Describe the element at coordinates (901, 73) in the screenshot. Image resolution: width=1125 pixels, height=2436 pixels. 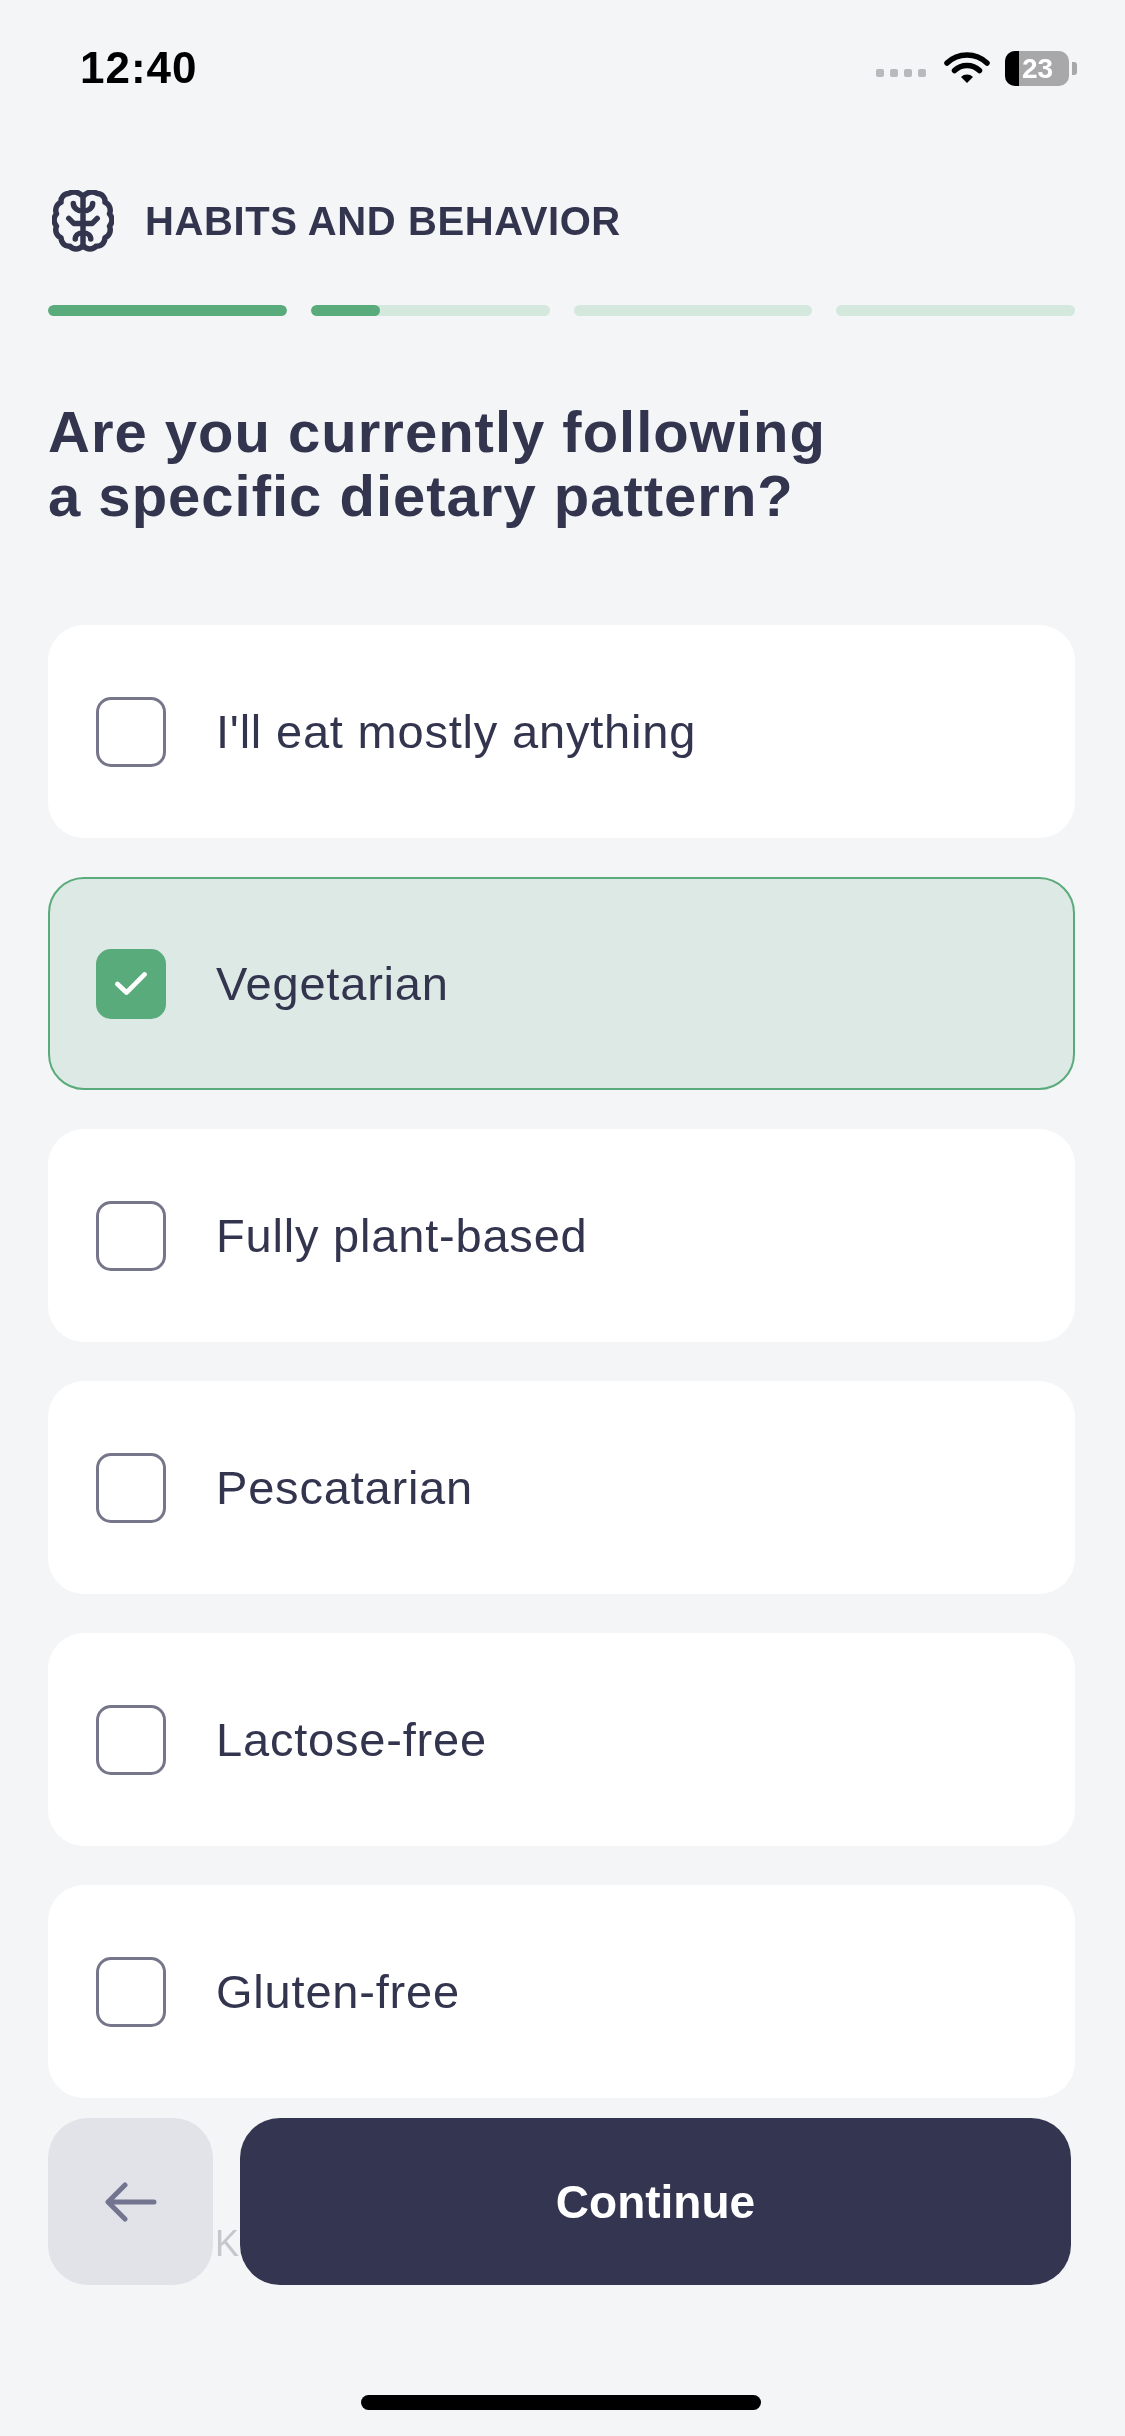
I see `signal-dots-icon` at that location.